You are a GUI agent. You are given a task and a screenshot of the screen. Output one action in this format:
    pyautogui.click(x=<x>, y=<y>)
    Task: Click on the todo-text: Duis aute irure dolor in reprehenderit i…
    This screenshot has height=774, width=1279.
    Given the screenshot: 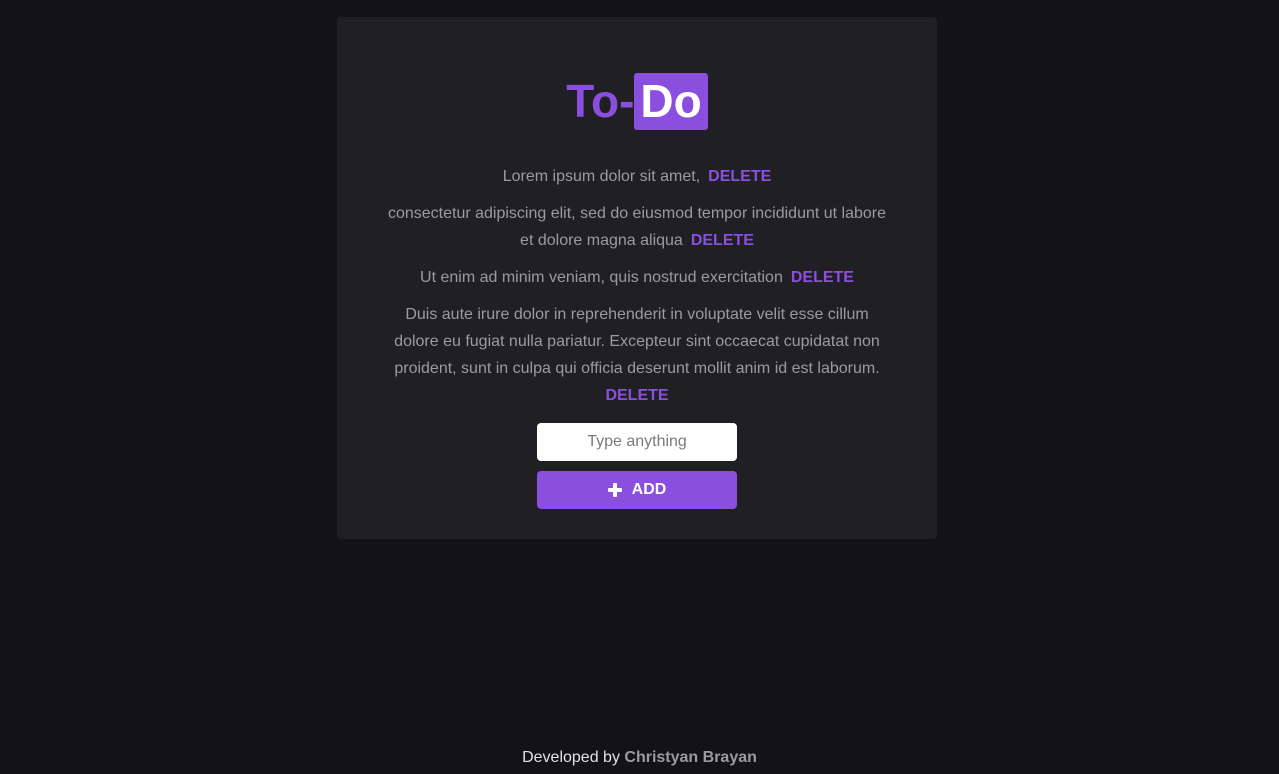 What is the action you would take?
    pyautogui.click(x=637, y=341)
    